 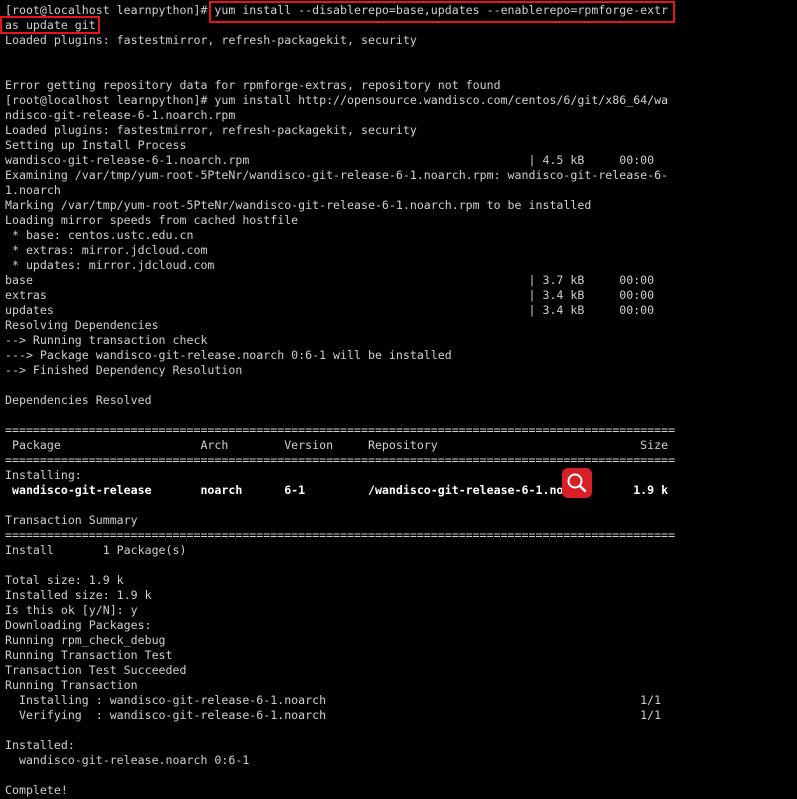 I want to click on terminal-line: Install 1 Package(s), so click(x=96, y=550).